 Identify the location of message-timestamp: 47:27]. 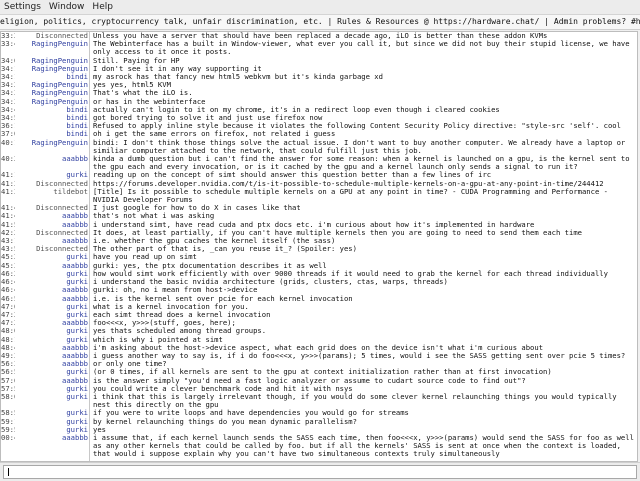
(8, 323).